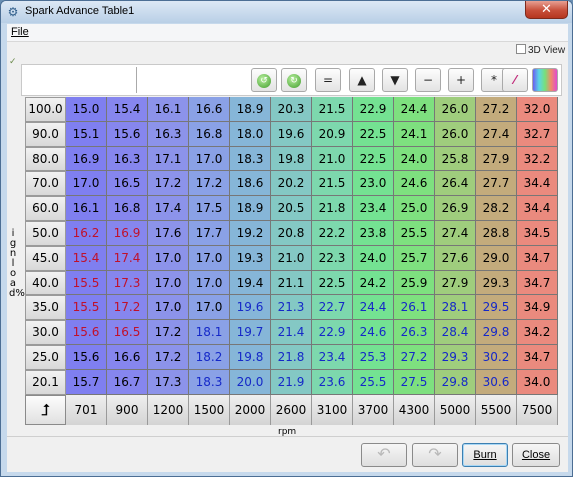 This screenshot has width=573, height=477. I want to click on table-cell: 18.2, so click(209, 357).